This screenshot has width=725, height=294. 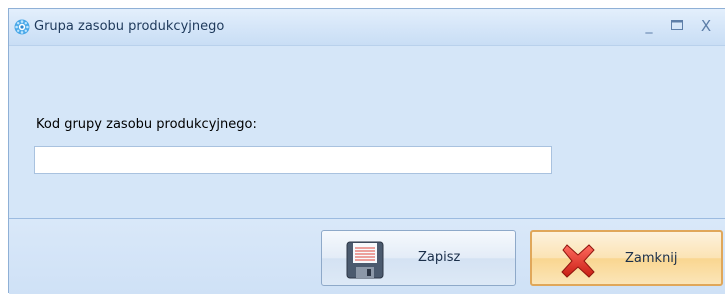 I want to click on code-label: Kod grupy zasobu produkcyjnego:, so click(x=146, y=124).